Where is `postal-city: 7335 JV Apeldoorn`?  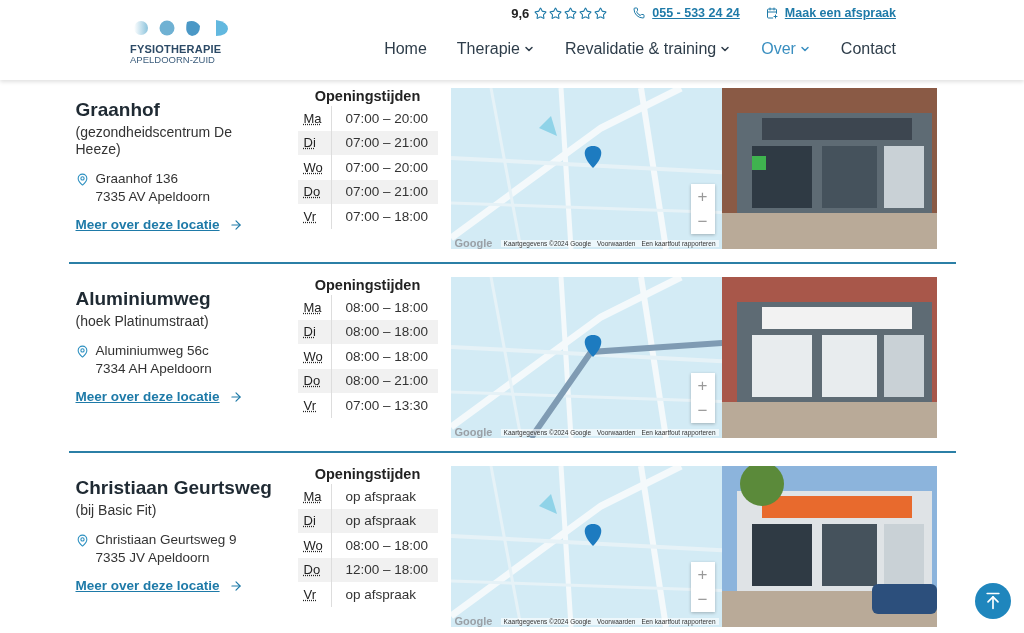 postal-city: 7335 JV Apeldoorn is located at coordinates (153, 558).